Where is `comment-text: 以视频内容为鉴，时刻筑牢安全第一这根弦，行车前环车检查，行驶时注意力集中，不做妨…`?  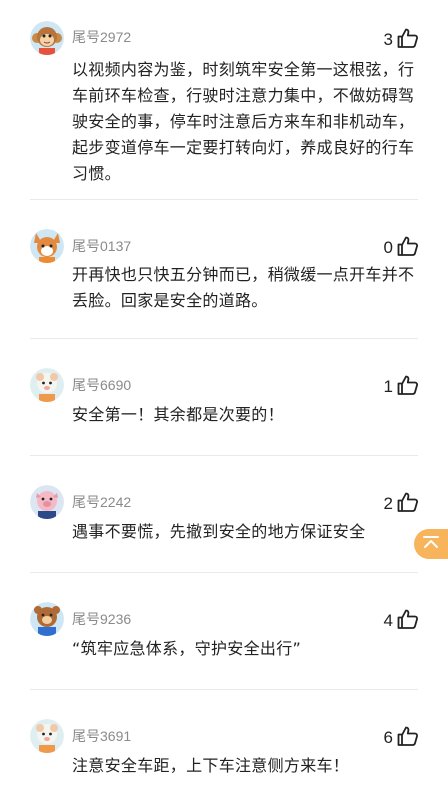
comment-text: 以视频内容为鉴，时刻筑牢安全第一这根弦，行车前环车检查，行驶时注意力集中，不做妨… is located at coordinates (243, 121).